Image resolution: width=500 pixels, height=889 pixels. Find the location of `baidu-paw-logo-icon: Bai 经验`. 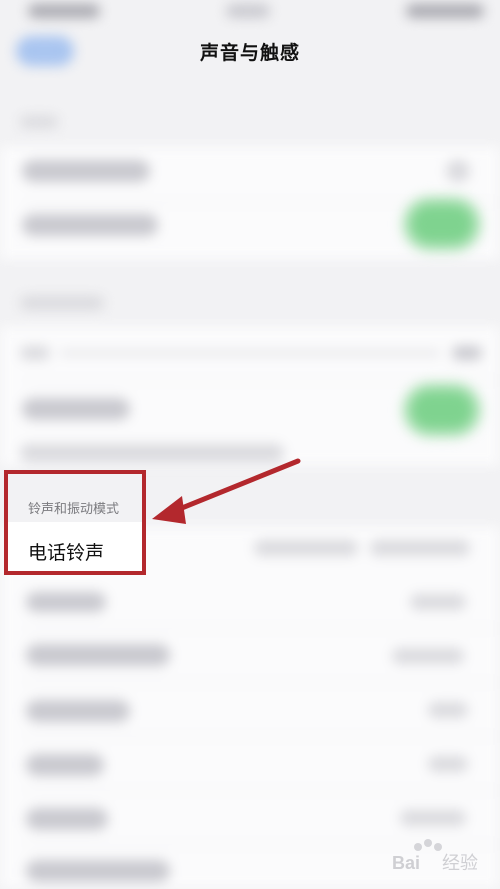

baidu-paw-logo-icon: Bai 经验 is located at coordinates (435, 856).